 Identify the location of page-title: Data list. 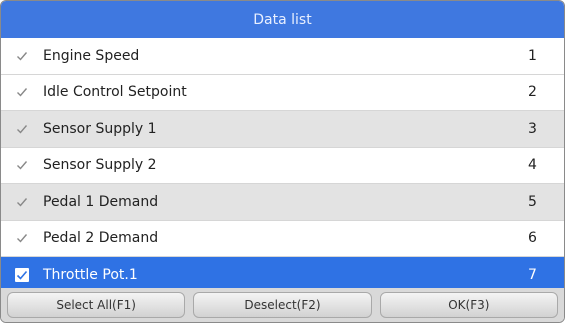
(282, 19).